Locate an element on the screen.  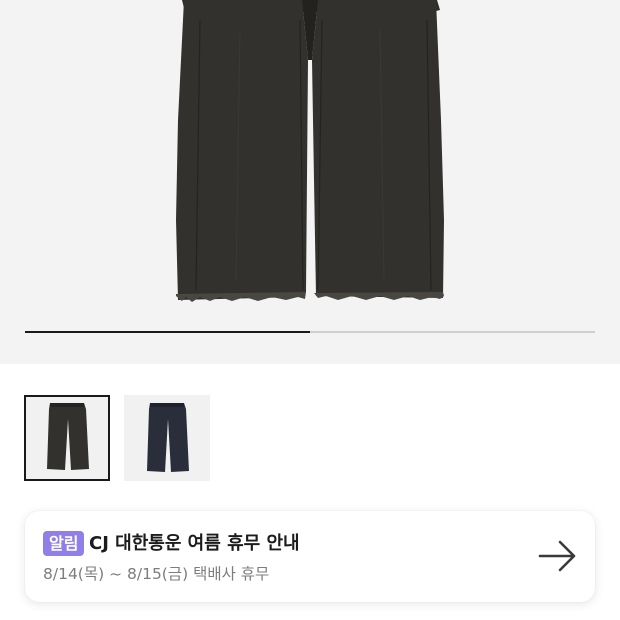
notice-badge: 알림 is located at coordinates (64, 543).